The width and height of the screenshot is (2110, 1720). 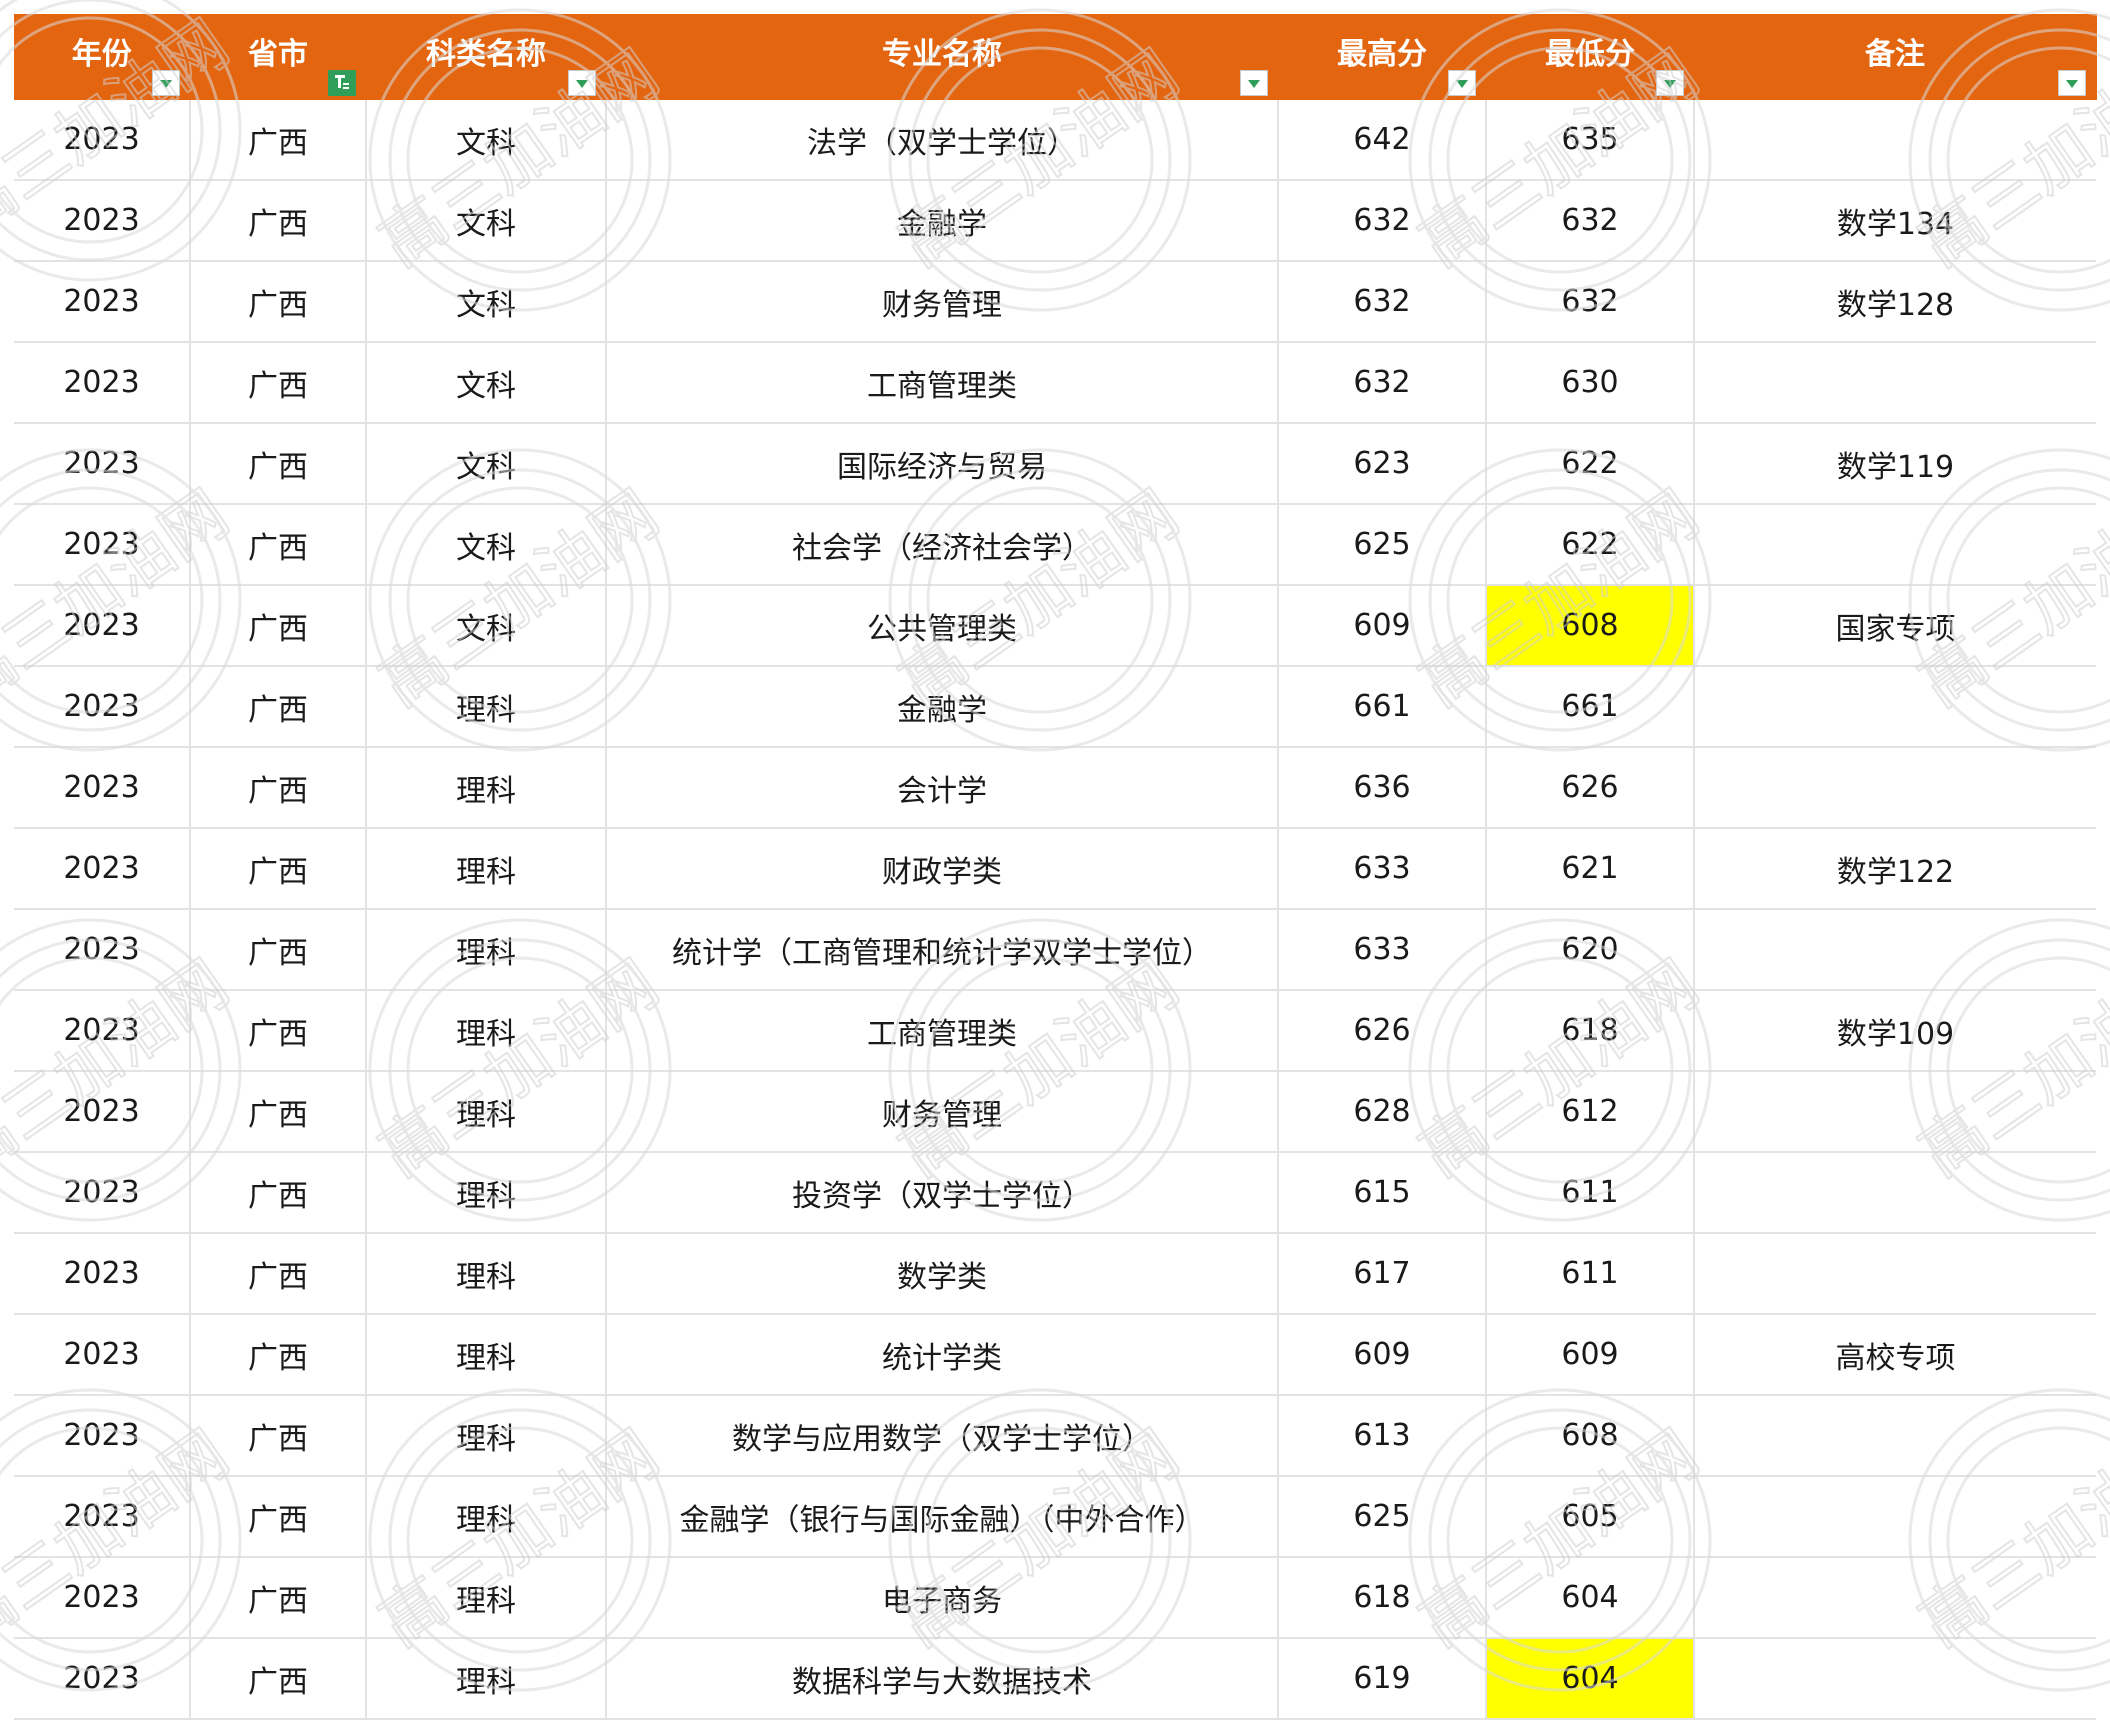 I want to click on cell-major: 会计学, so click(x=942, y=788).